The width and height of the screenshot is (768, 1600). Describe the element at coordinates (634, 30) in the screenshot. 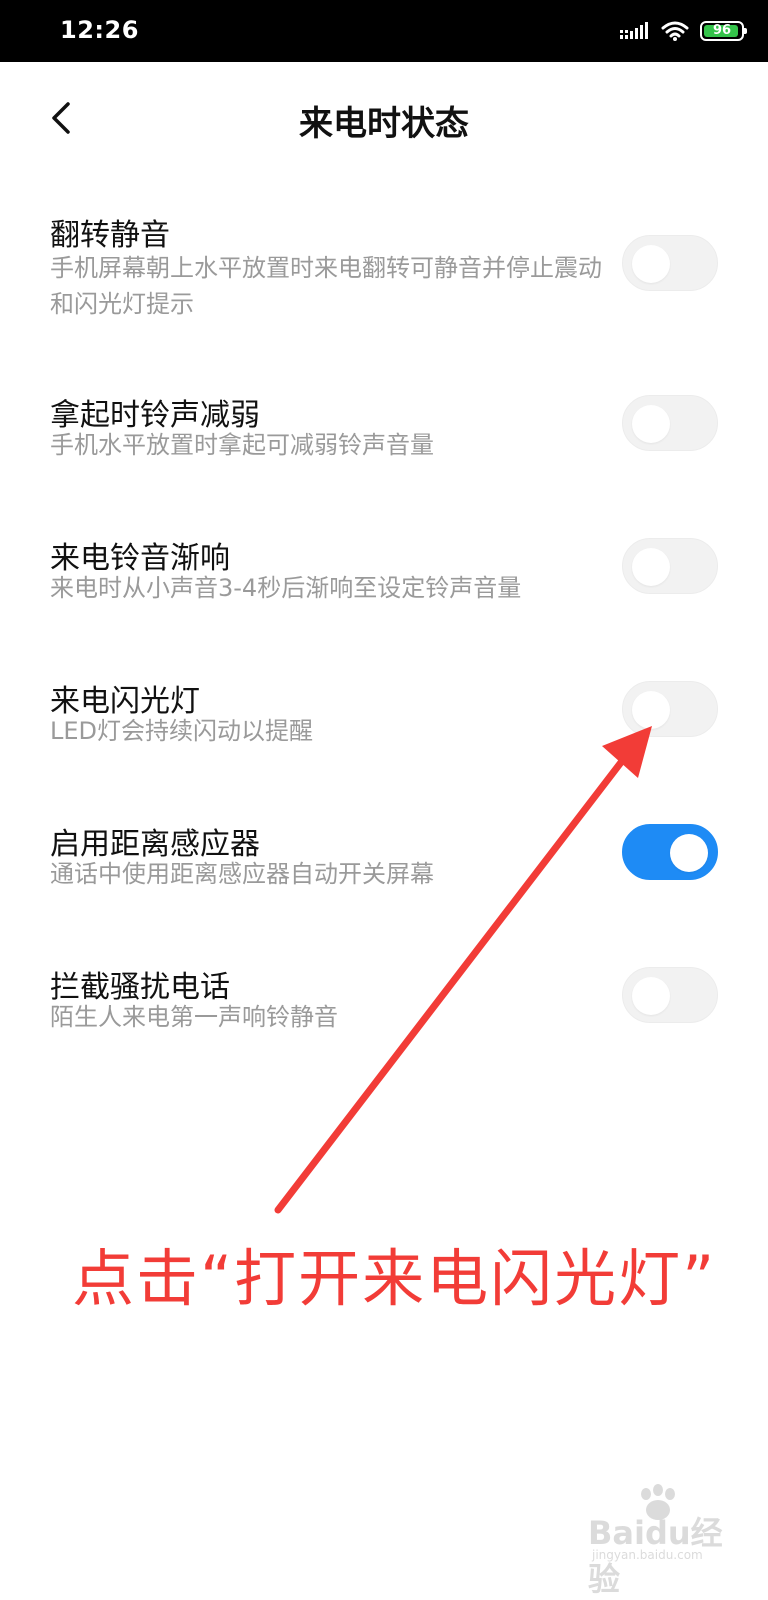

I see `signal-icon` at that location.